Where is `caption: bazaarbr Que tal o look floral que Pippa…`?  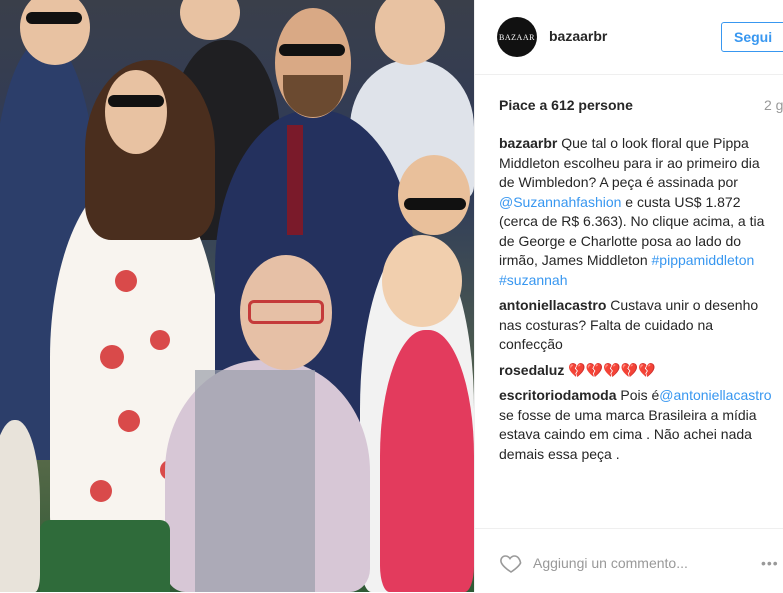 caption: bazaarbr Que tal o look floral que Pippa… is located at coordinates (639, 212).